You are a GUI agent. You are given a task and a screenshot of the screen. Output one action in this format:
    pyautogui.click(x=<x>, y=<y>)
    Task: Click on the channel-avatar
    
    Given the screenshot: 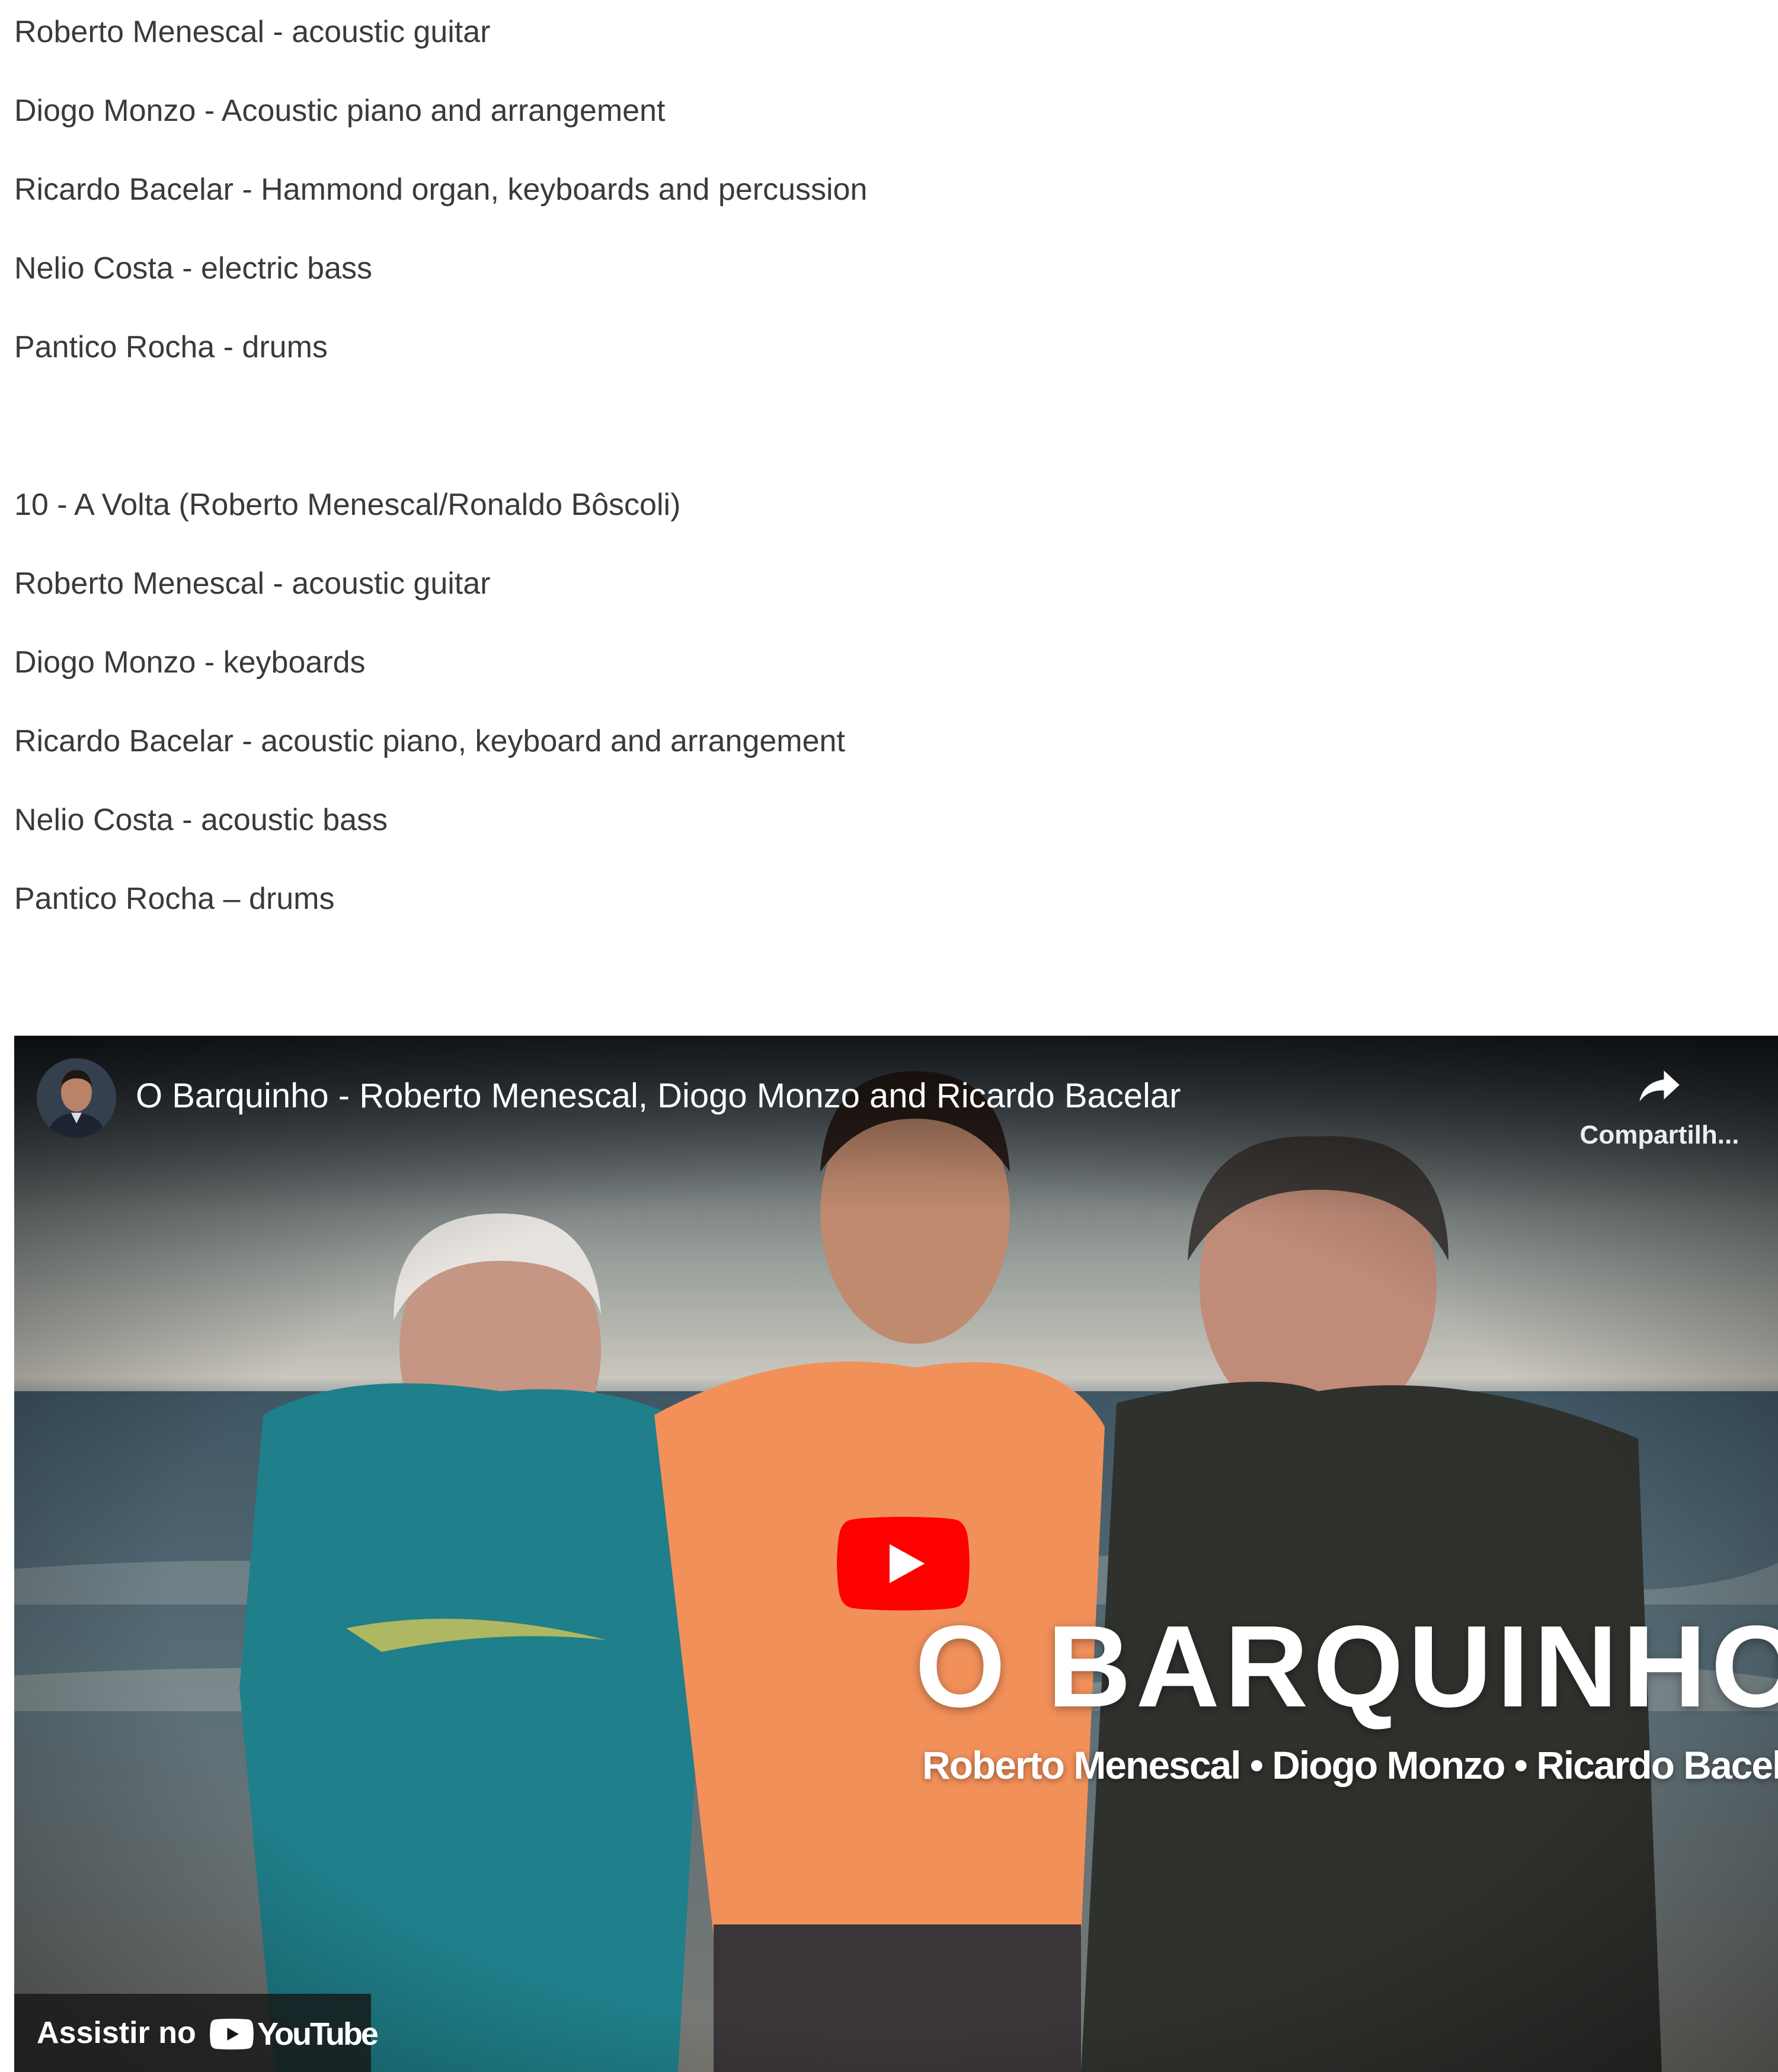 What is the action you would take?
    pyautogui.click(x=77, y=1098)
    